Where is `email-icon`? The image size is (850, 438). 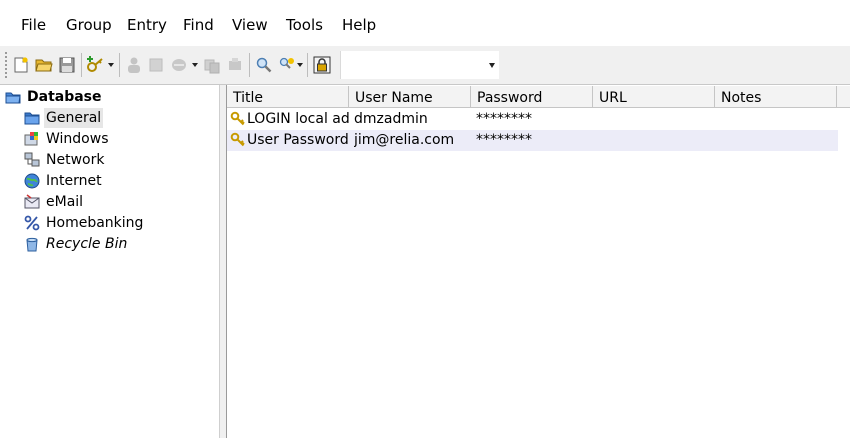
email-icon is located at coordinates (32, 201).